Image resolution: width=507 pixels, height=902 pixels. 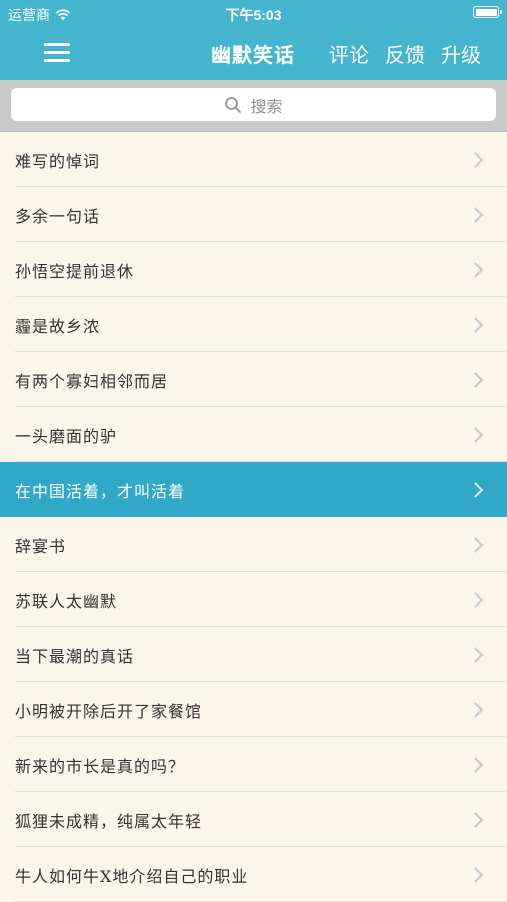 I want to click on feedback-button: 反馈, so click(x=405, y=53).